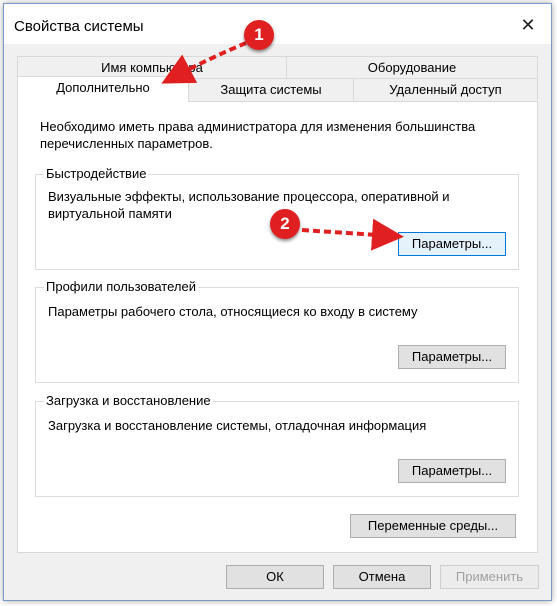  I want to click on title-bar: Свойства системы ✕, so click(277, 24).